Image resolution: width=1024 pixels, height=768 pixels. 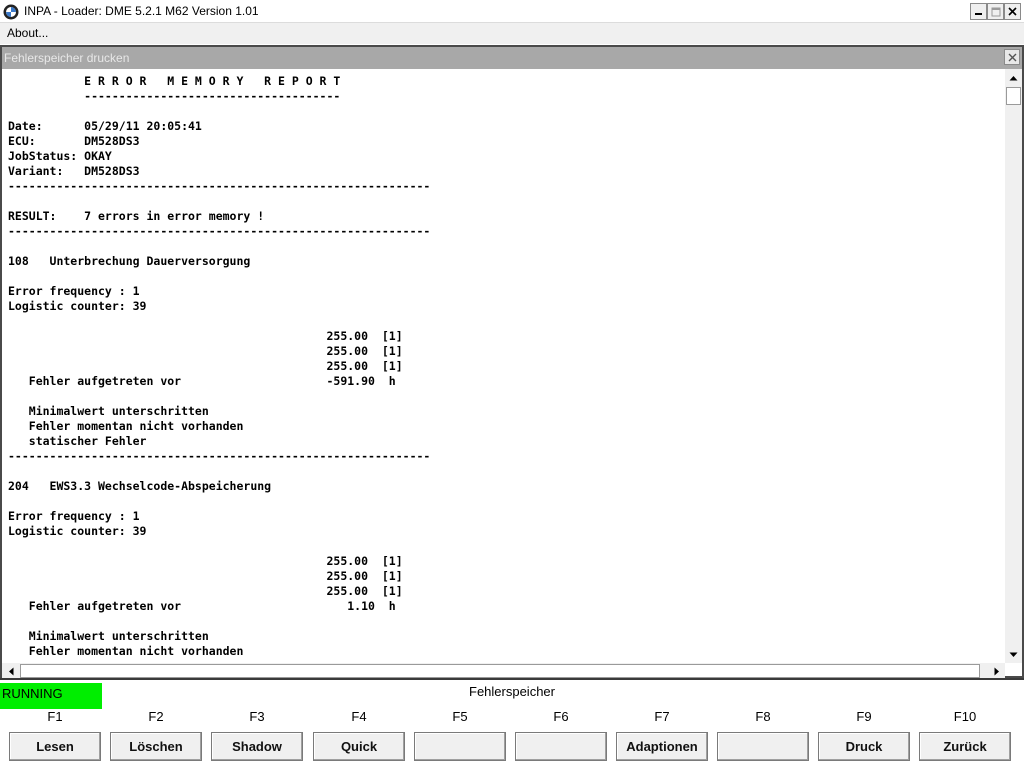 I want to click on fkey-label-f8: F8, so click(x=763, y=716).